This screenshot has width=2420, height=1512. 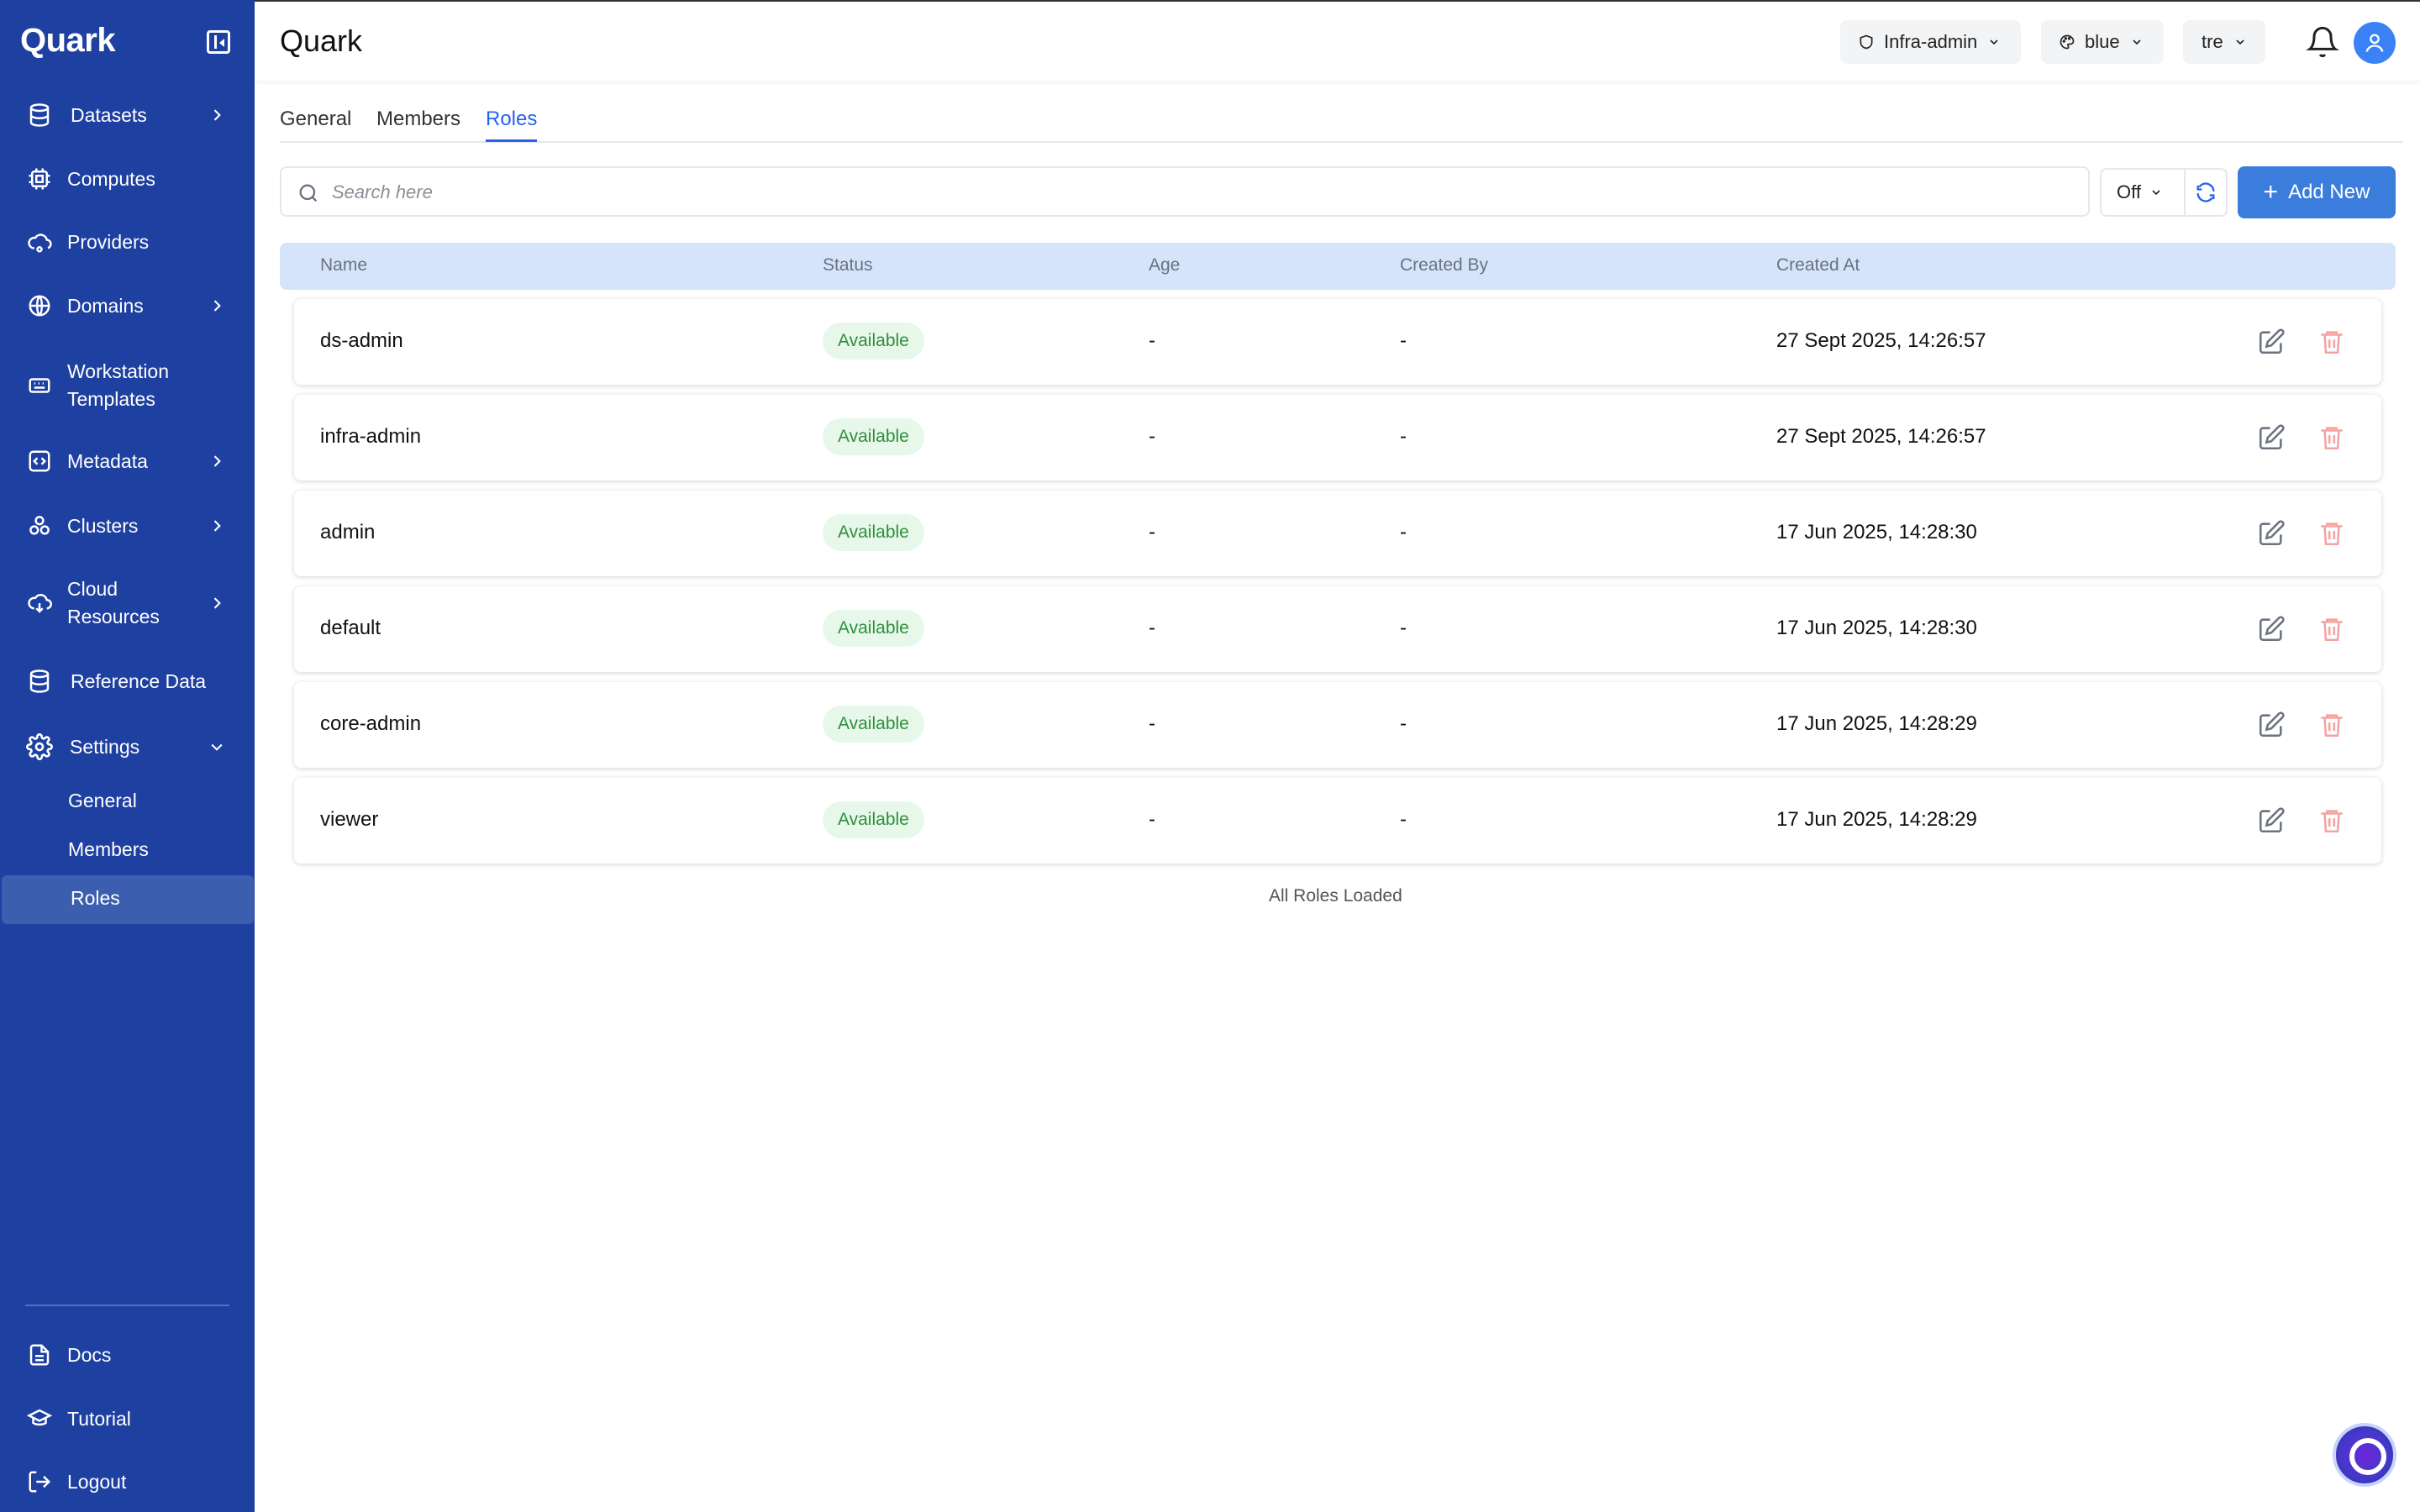 I want to click on tab-bar: General Members Roles, so click(x=1342, y=124).